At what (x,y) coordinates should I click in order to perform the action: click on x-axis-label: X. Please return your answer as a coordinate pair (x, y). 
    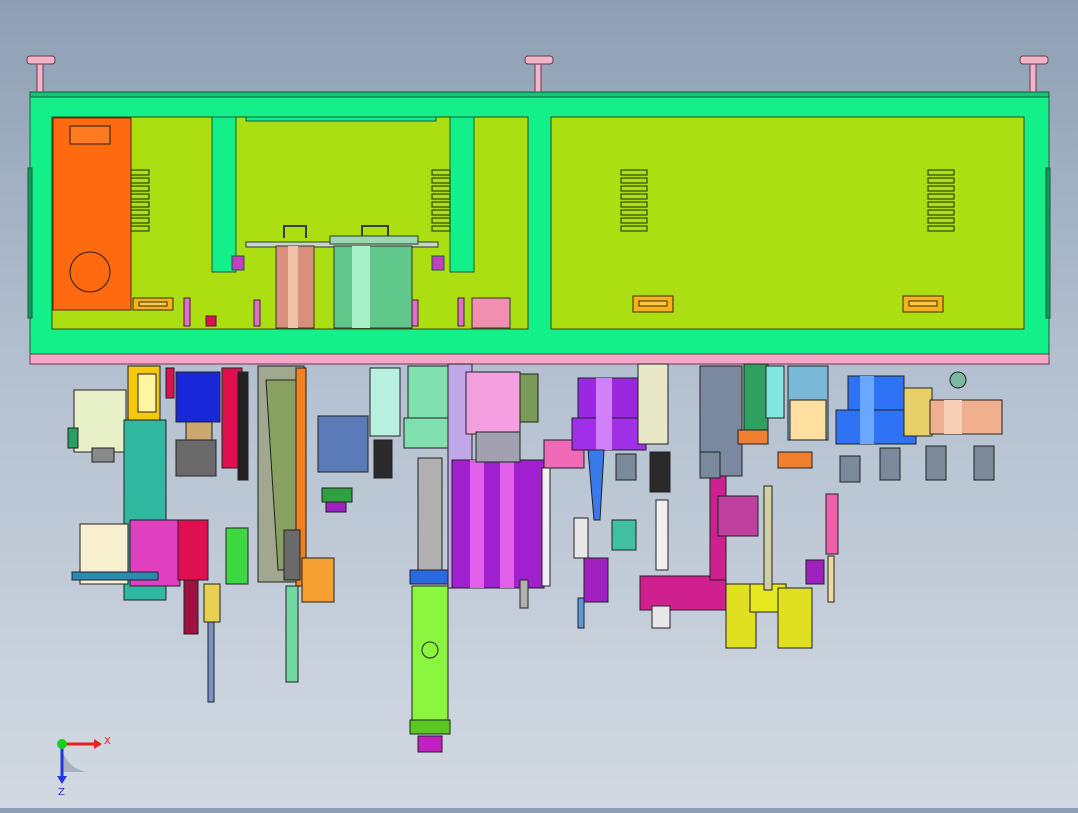
    Looking at the image, I should click on (107, 741).